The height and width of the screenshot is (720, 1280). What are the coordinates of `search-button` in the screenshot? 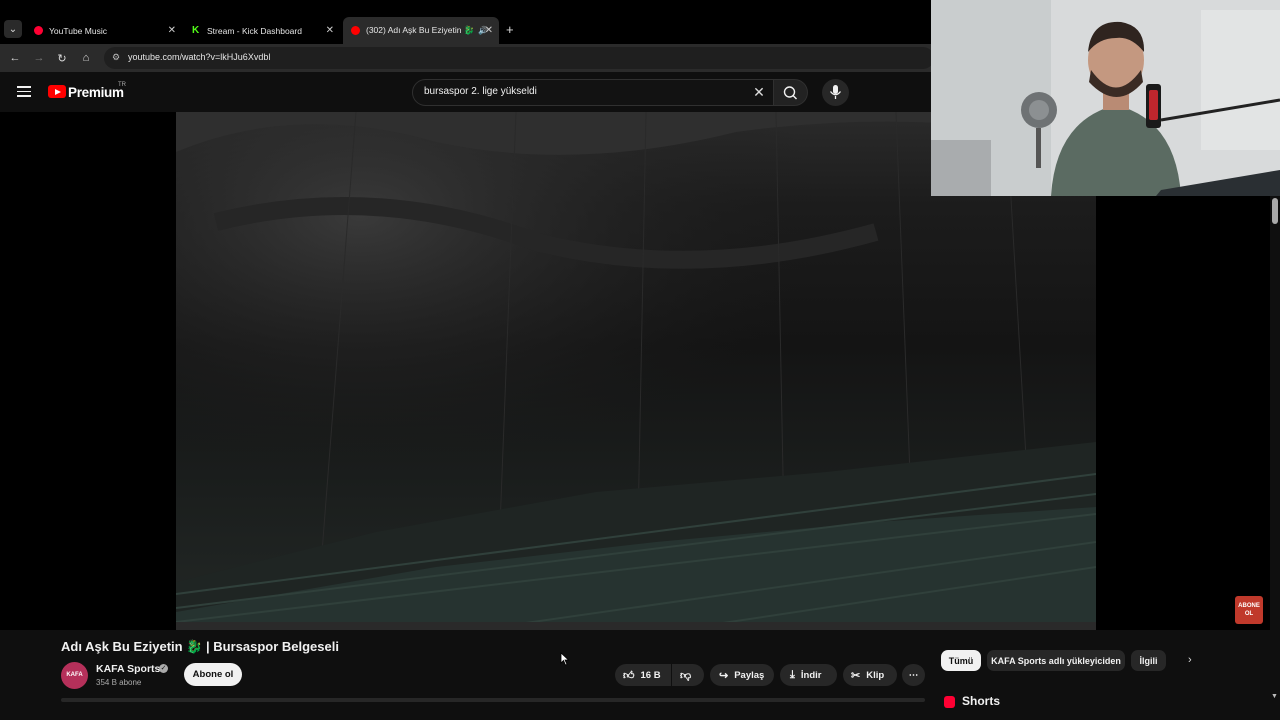 It's located at (791, 92).